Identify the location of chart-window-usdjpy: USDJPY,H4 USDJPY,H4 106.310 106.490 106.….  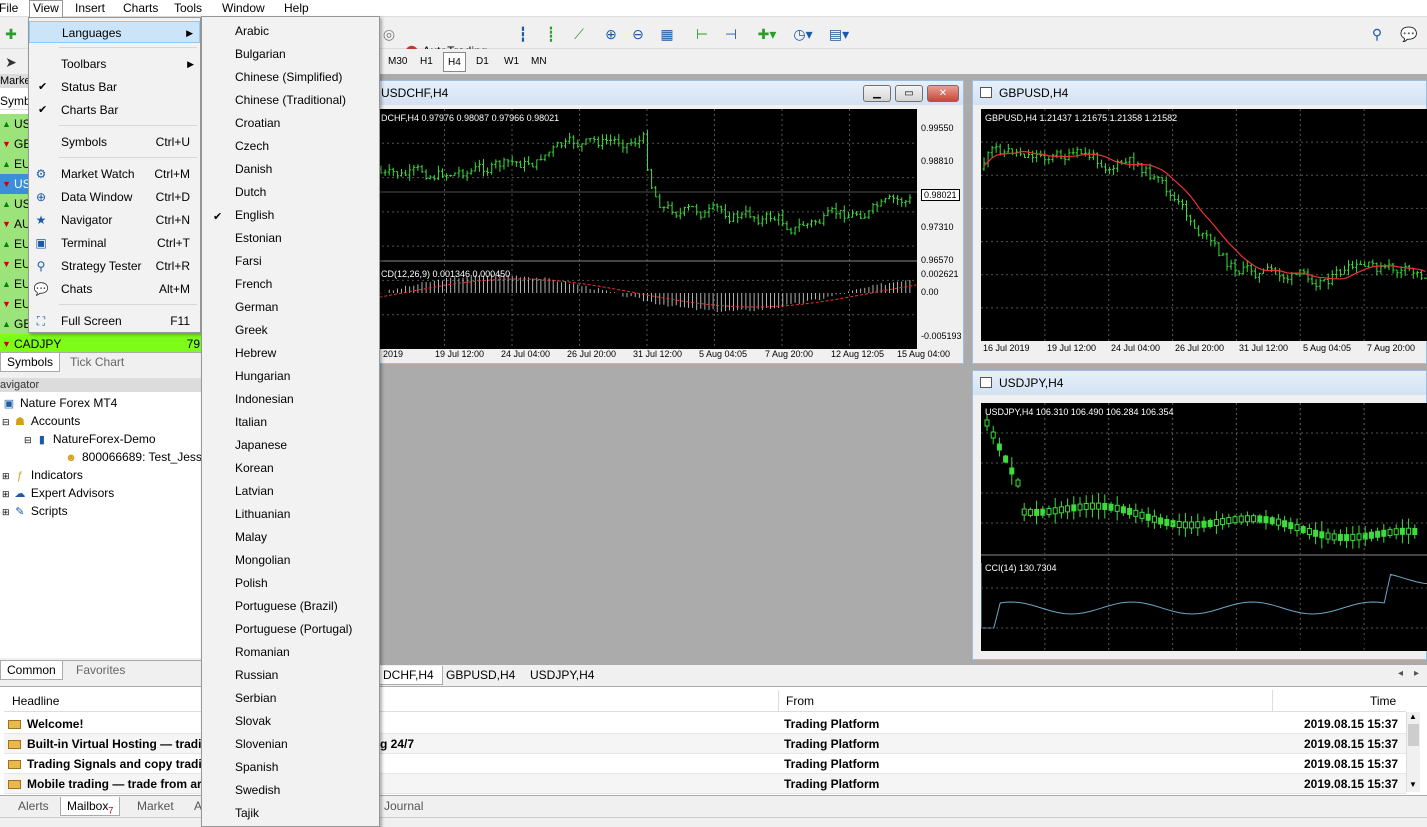
(1199, 515).